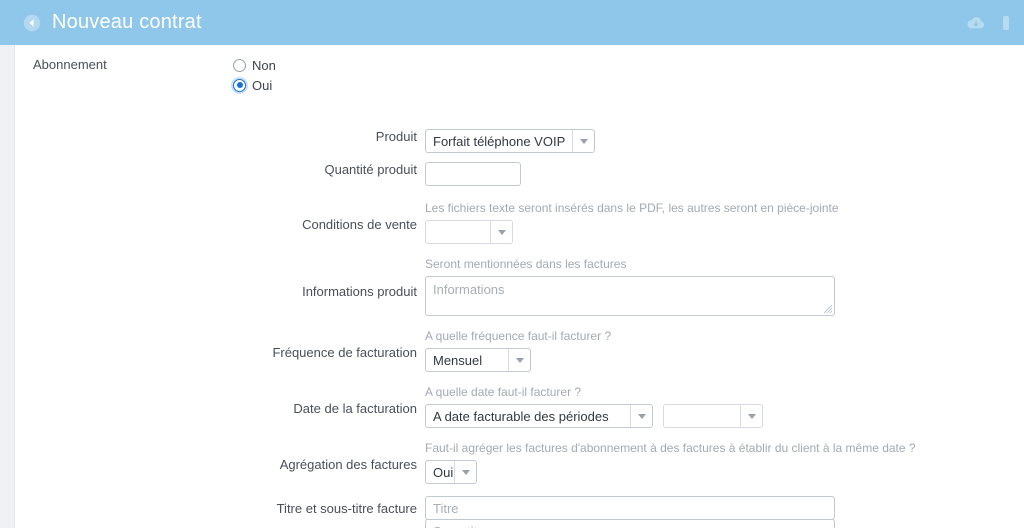 The width and height of the screenshot is (1024, 528). What do you see at coordinates (503, 392) in the screenshot?
I see `help-text-date-facturation: A quelle date faut-il facturer ?` at bounding box center [503, 392].